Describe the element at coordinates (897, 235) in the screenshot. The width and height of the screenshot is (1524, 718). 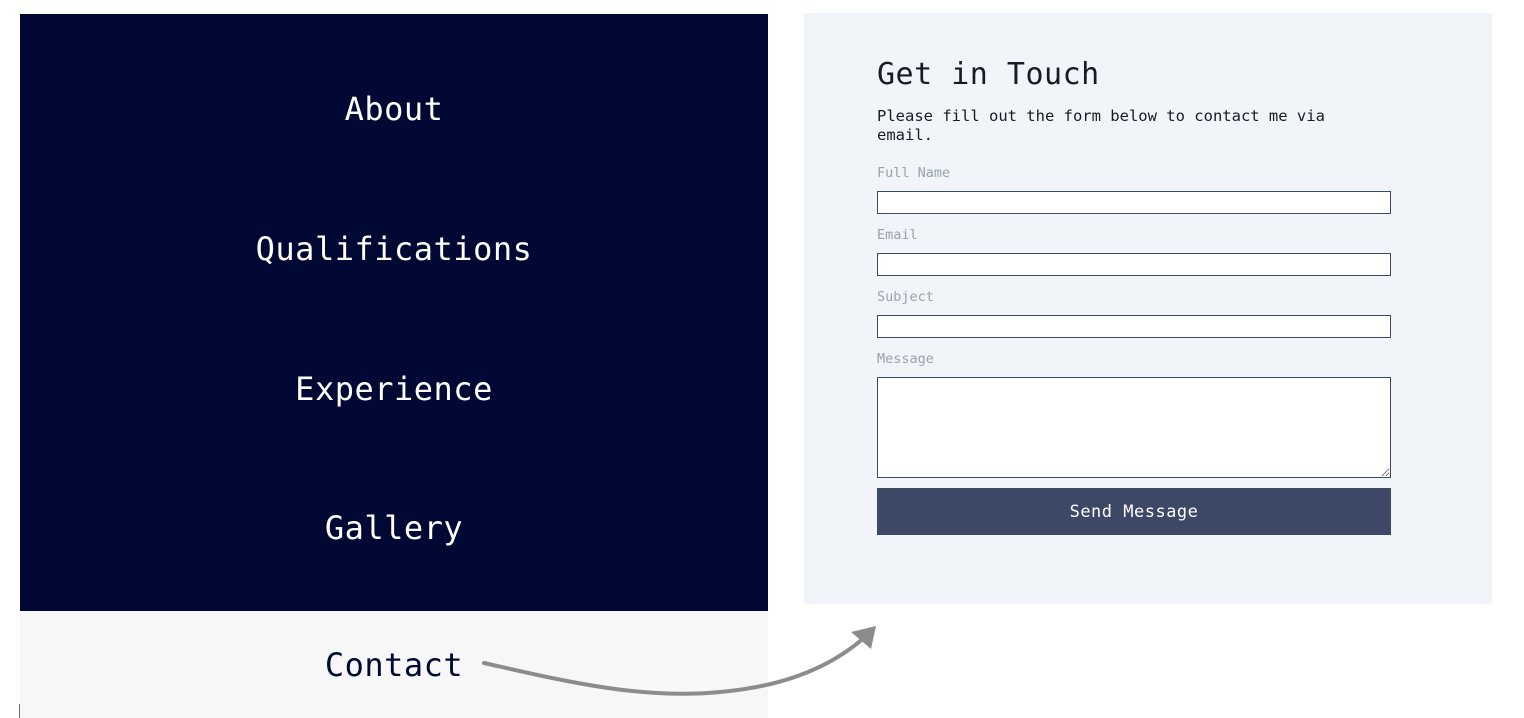
I see `email-label: Email` at that location.